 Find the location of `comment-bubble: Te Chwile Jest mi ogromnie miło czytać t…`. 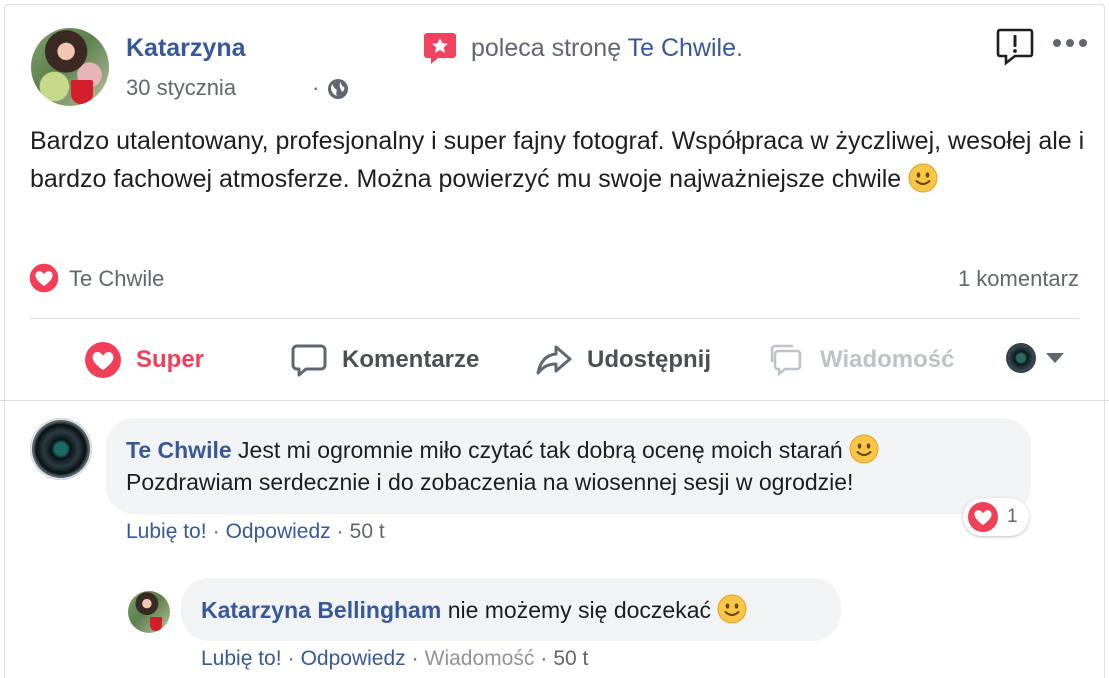

comment-bubble: Te Chwile Jest mi ogromnie miło czytać t… is located at coordinates (568, 466).